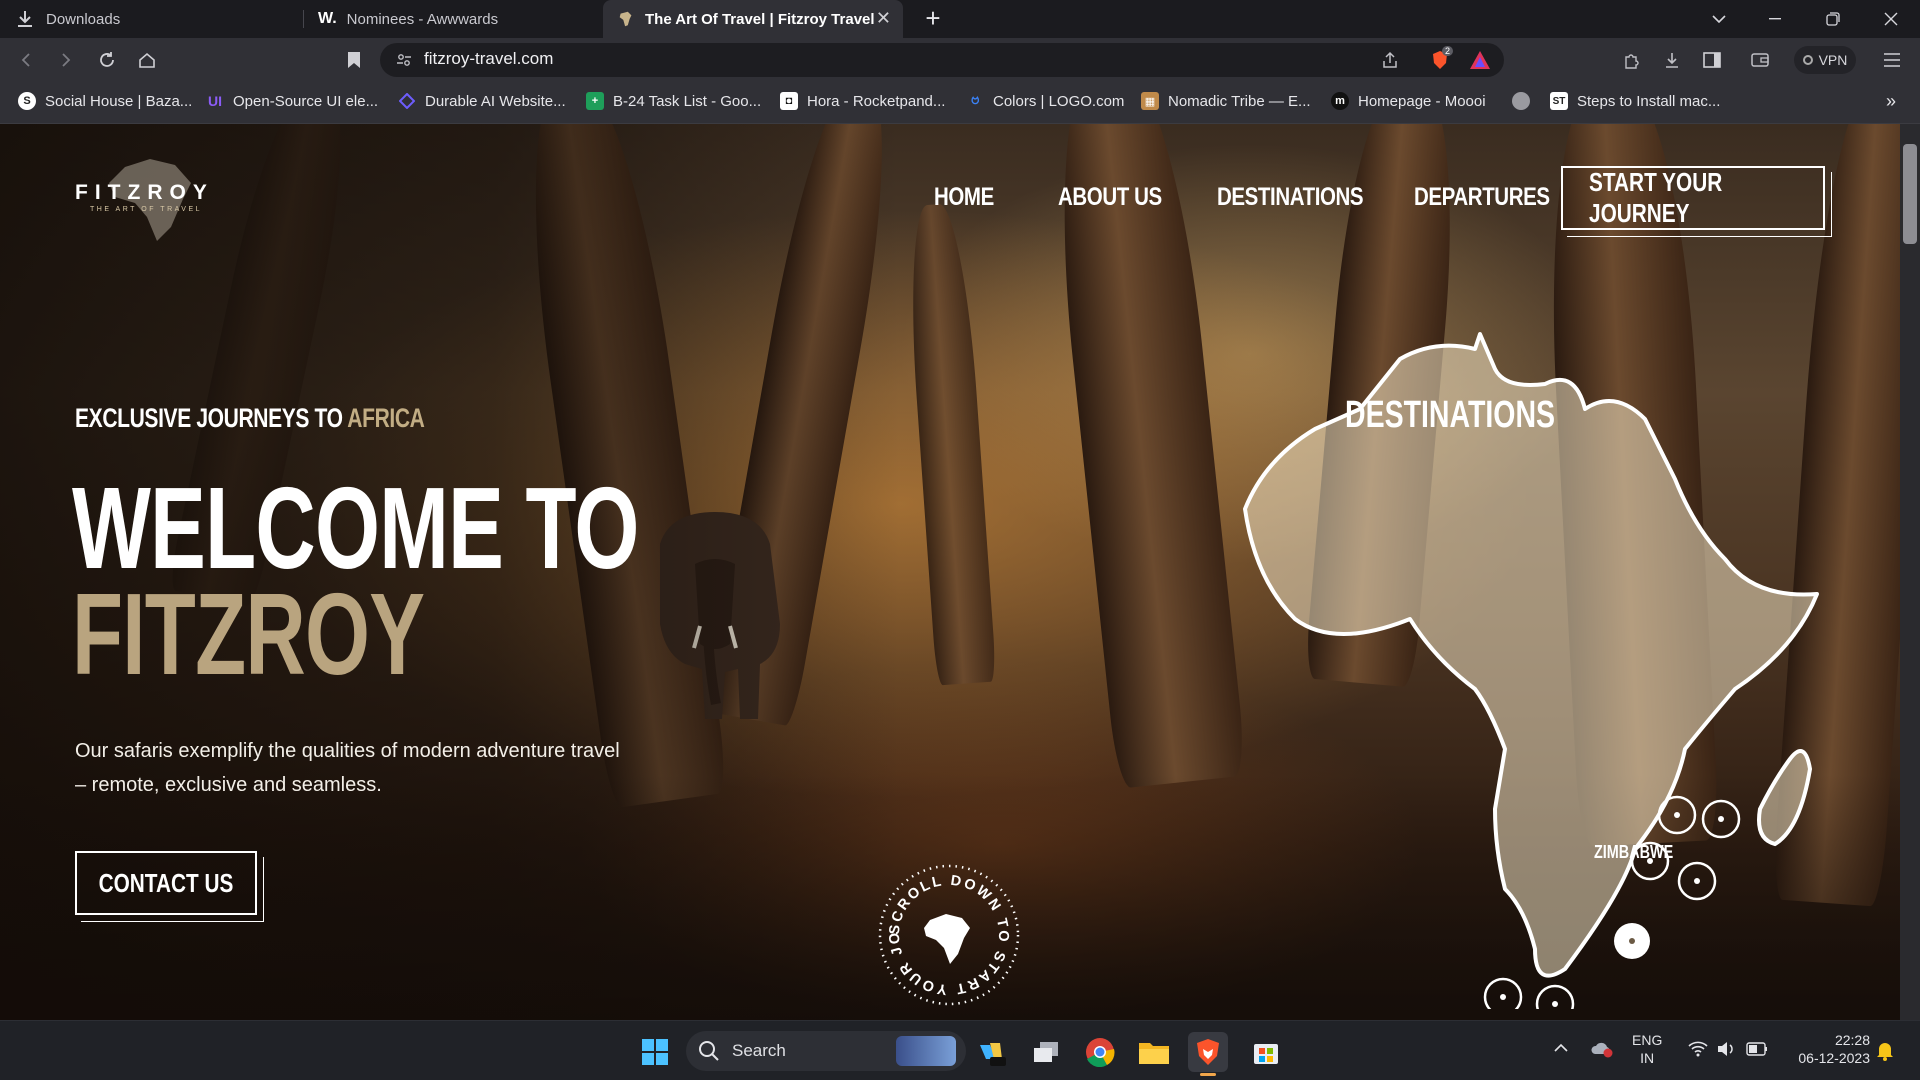 The width and height of the screenshot is (1920, 1080). Describe the element at coordinates (1110, 197) in the screenshot. I see `nav-about-us: ABOUT US` at that location.